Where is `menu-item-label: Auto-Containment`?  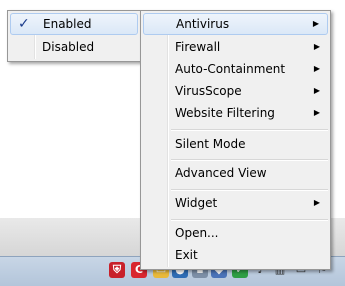 menu-item-label: Auto-Containment is located at coordinates (230, 69).